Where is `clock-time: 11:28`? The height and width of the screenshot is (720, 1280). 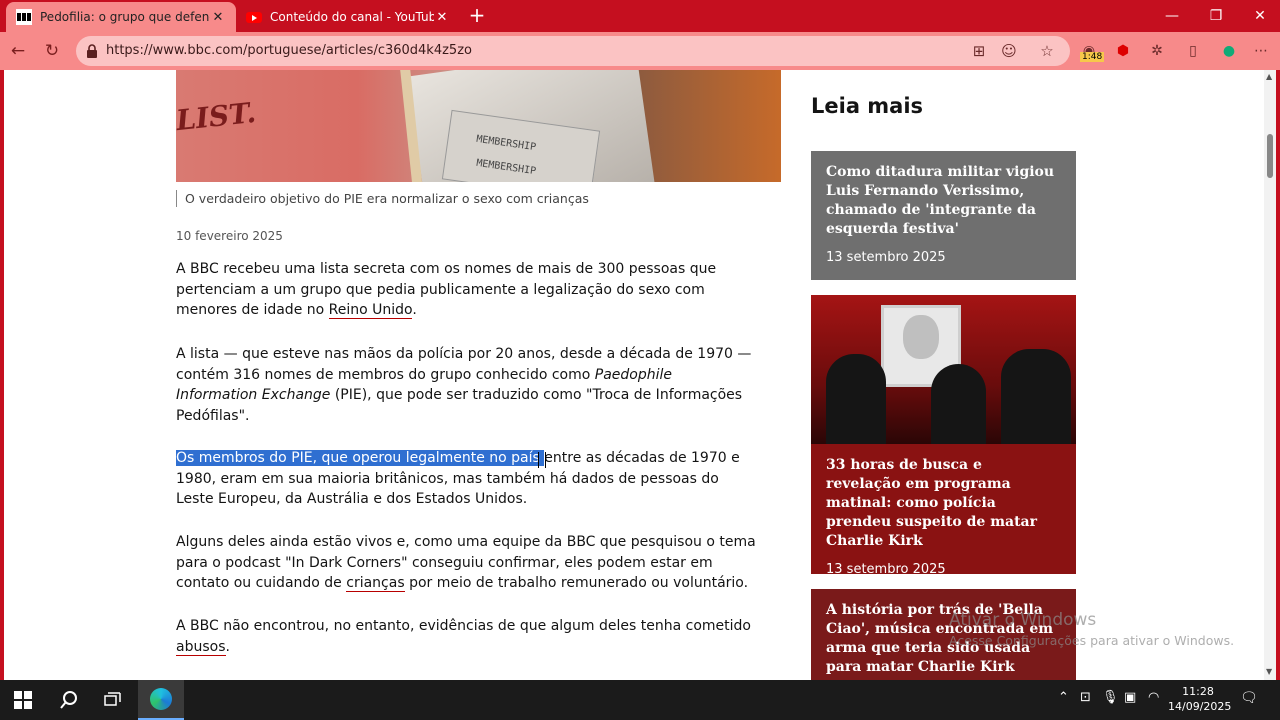 clock-time: 11:28 is located at coordinates (1198, 691).